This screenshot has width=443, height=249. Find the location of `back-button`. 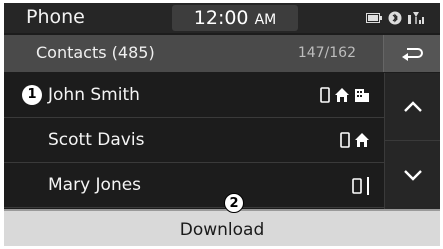

back-button is located at coordinates (411, 53).